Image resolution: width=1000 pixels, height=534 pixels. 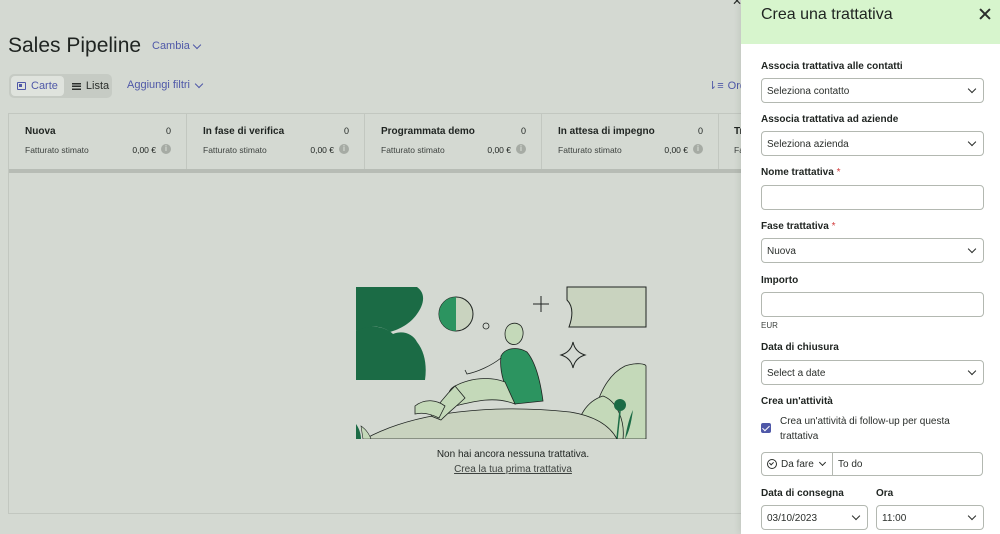 What do you see at coordinates (872, 197) in the screenshot?
I see `deal-name-input` at bounding box center [872, 197].